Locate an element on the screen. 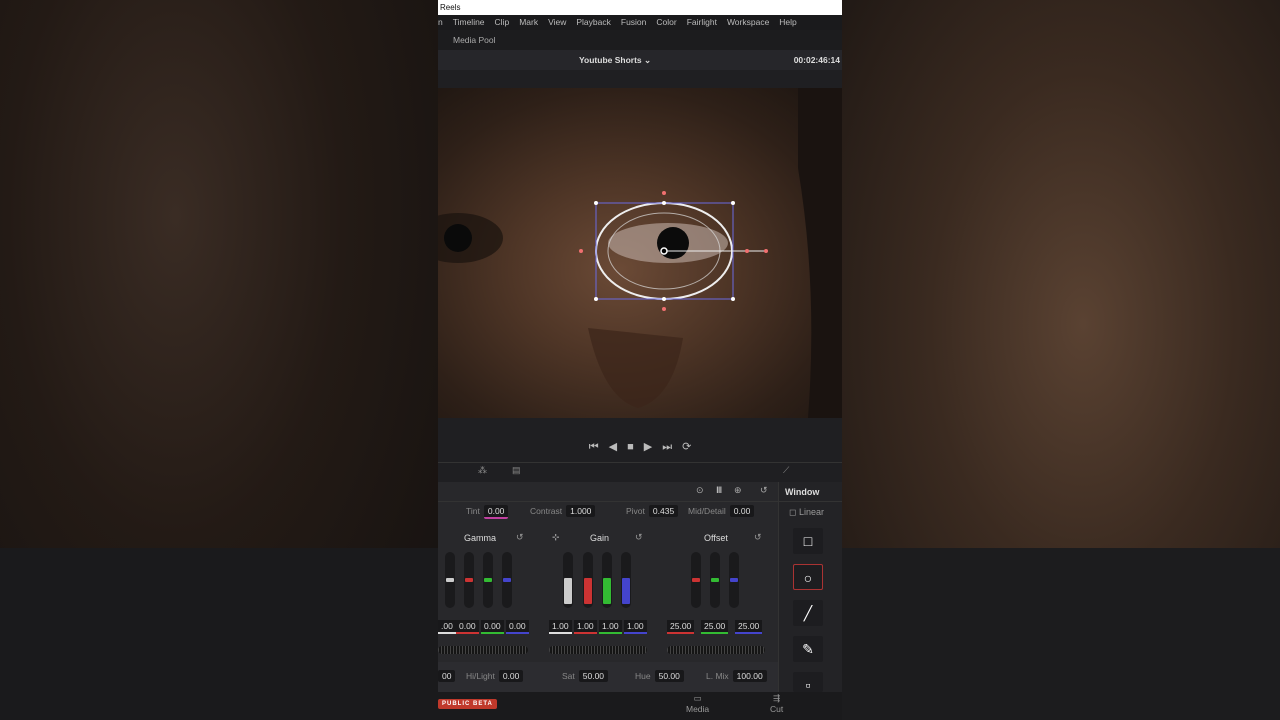 The image size is (1280, 720). loop-icon: ⟳ is located at coordinates (686, 447).